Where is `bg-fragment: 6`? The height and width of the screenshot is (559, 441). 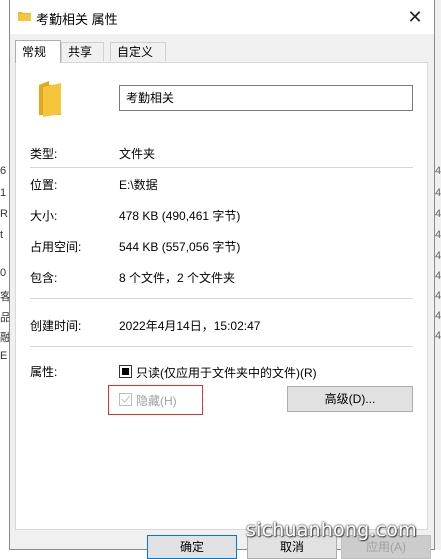
bg-fragment: 6 is located at coordinates (3, 171).